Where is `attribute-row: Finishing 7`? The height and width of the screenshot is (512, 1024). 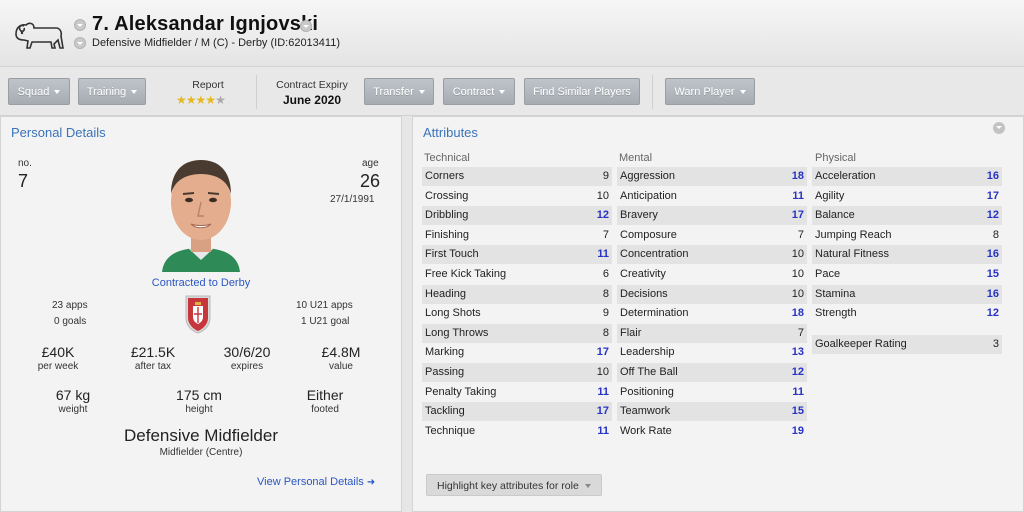
attribute-row: Finishing 7 is located at coordinates (517, 235).